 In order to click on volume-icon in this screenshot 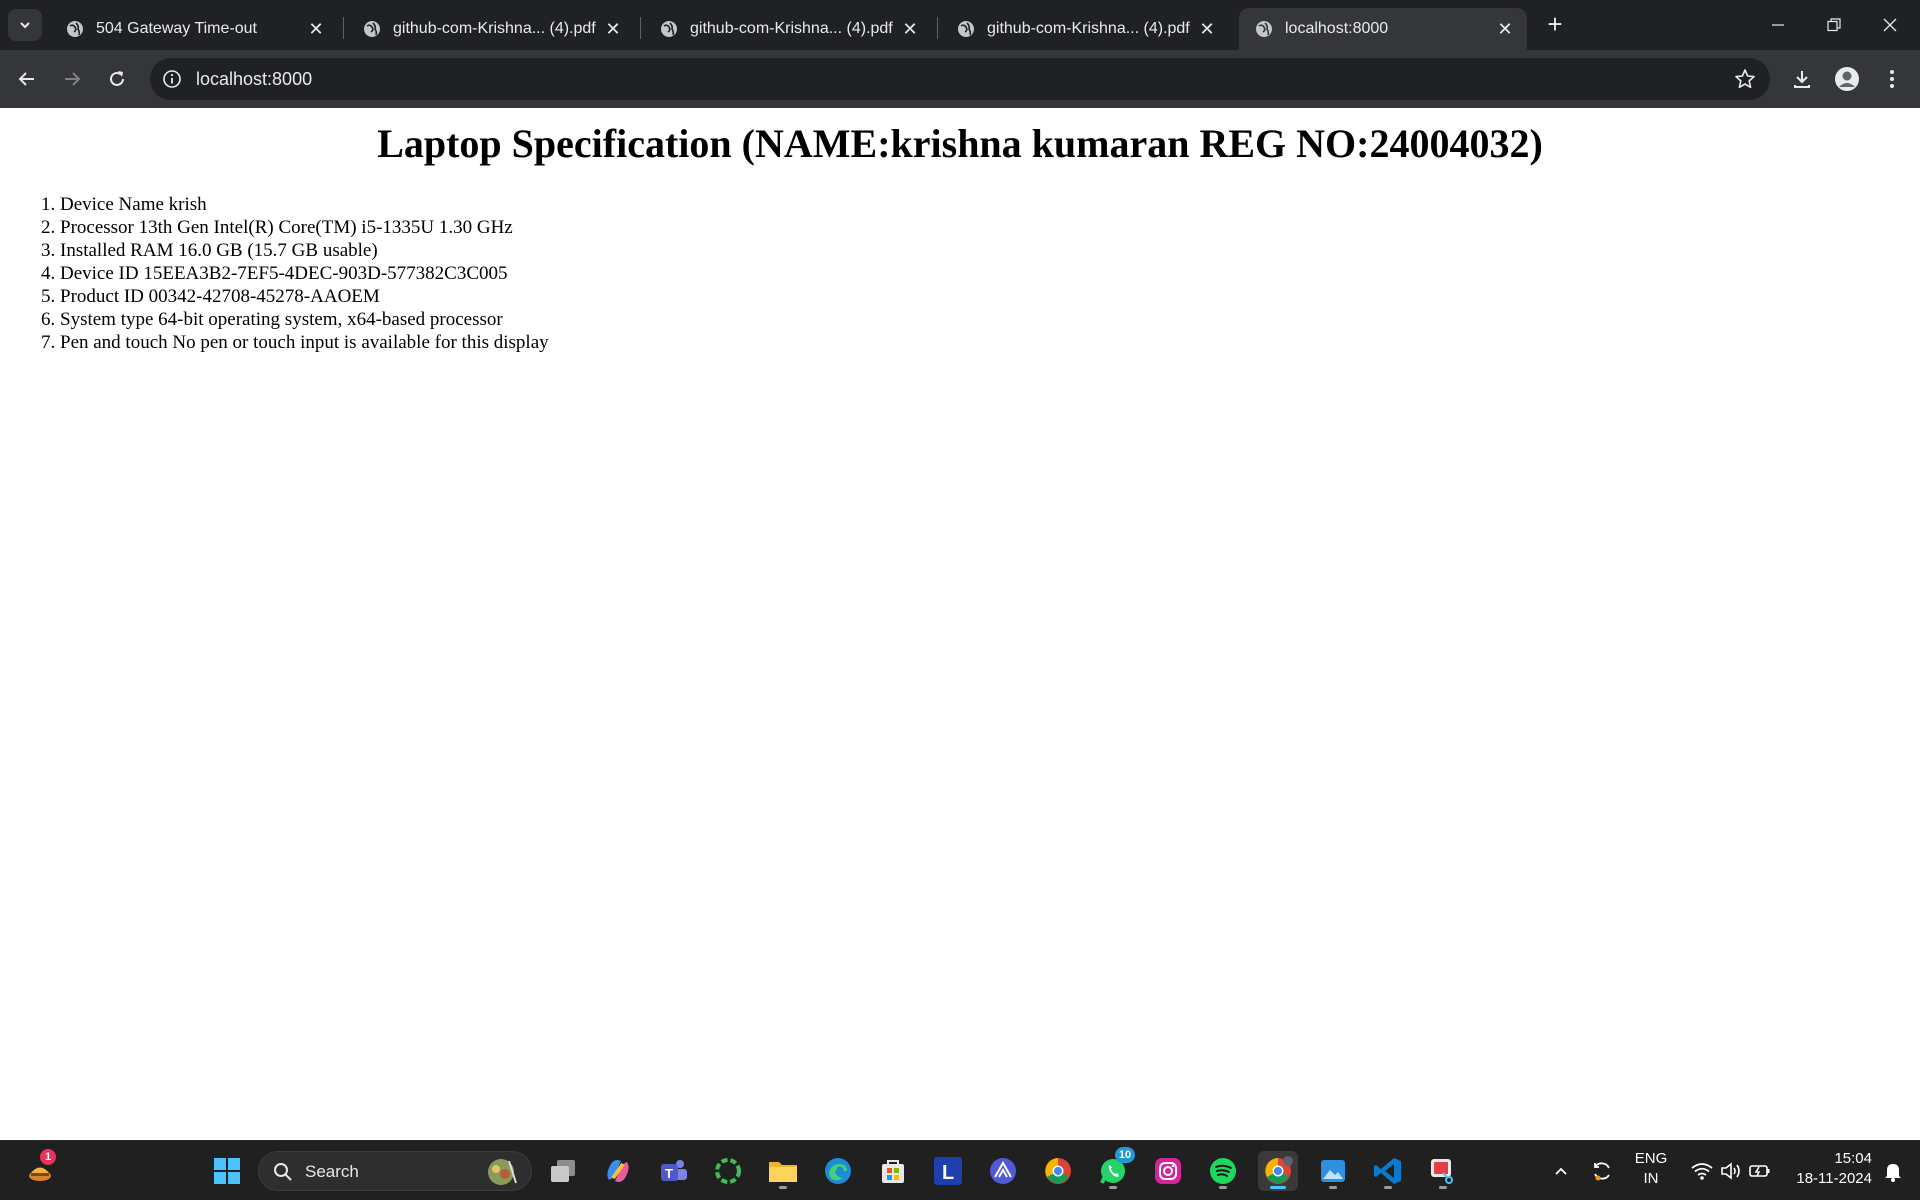, I will do `click(1730, 1171)`.